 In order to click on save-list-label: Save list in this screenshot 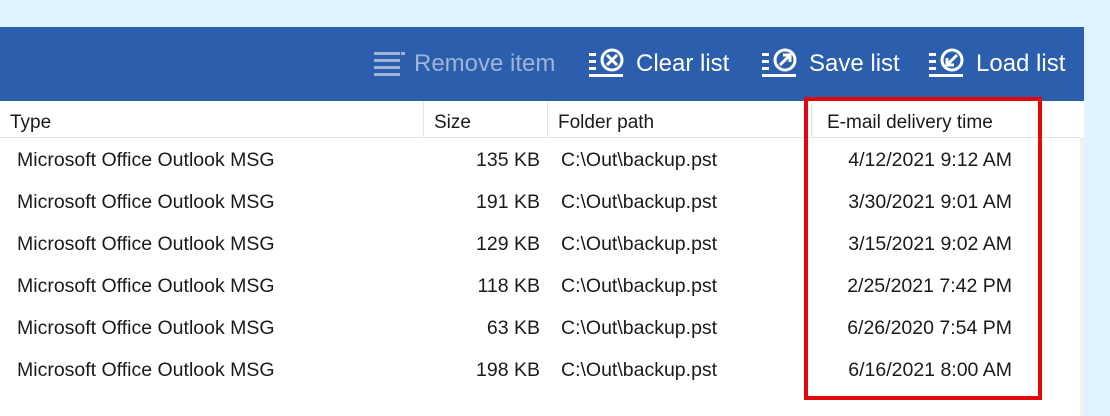, I will do `click(854, 63)`.